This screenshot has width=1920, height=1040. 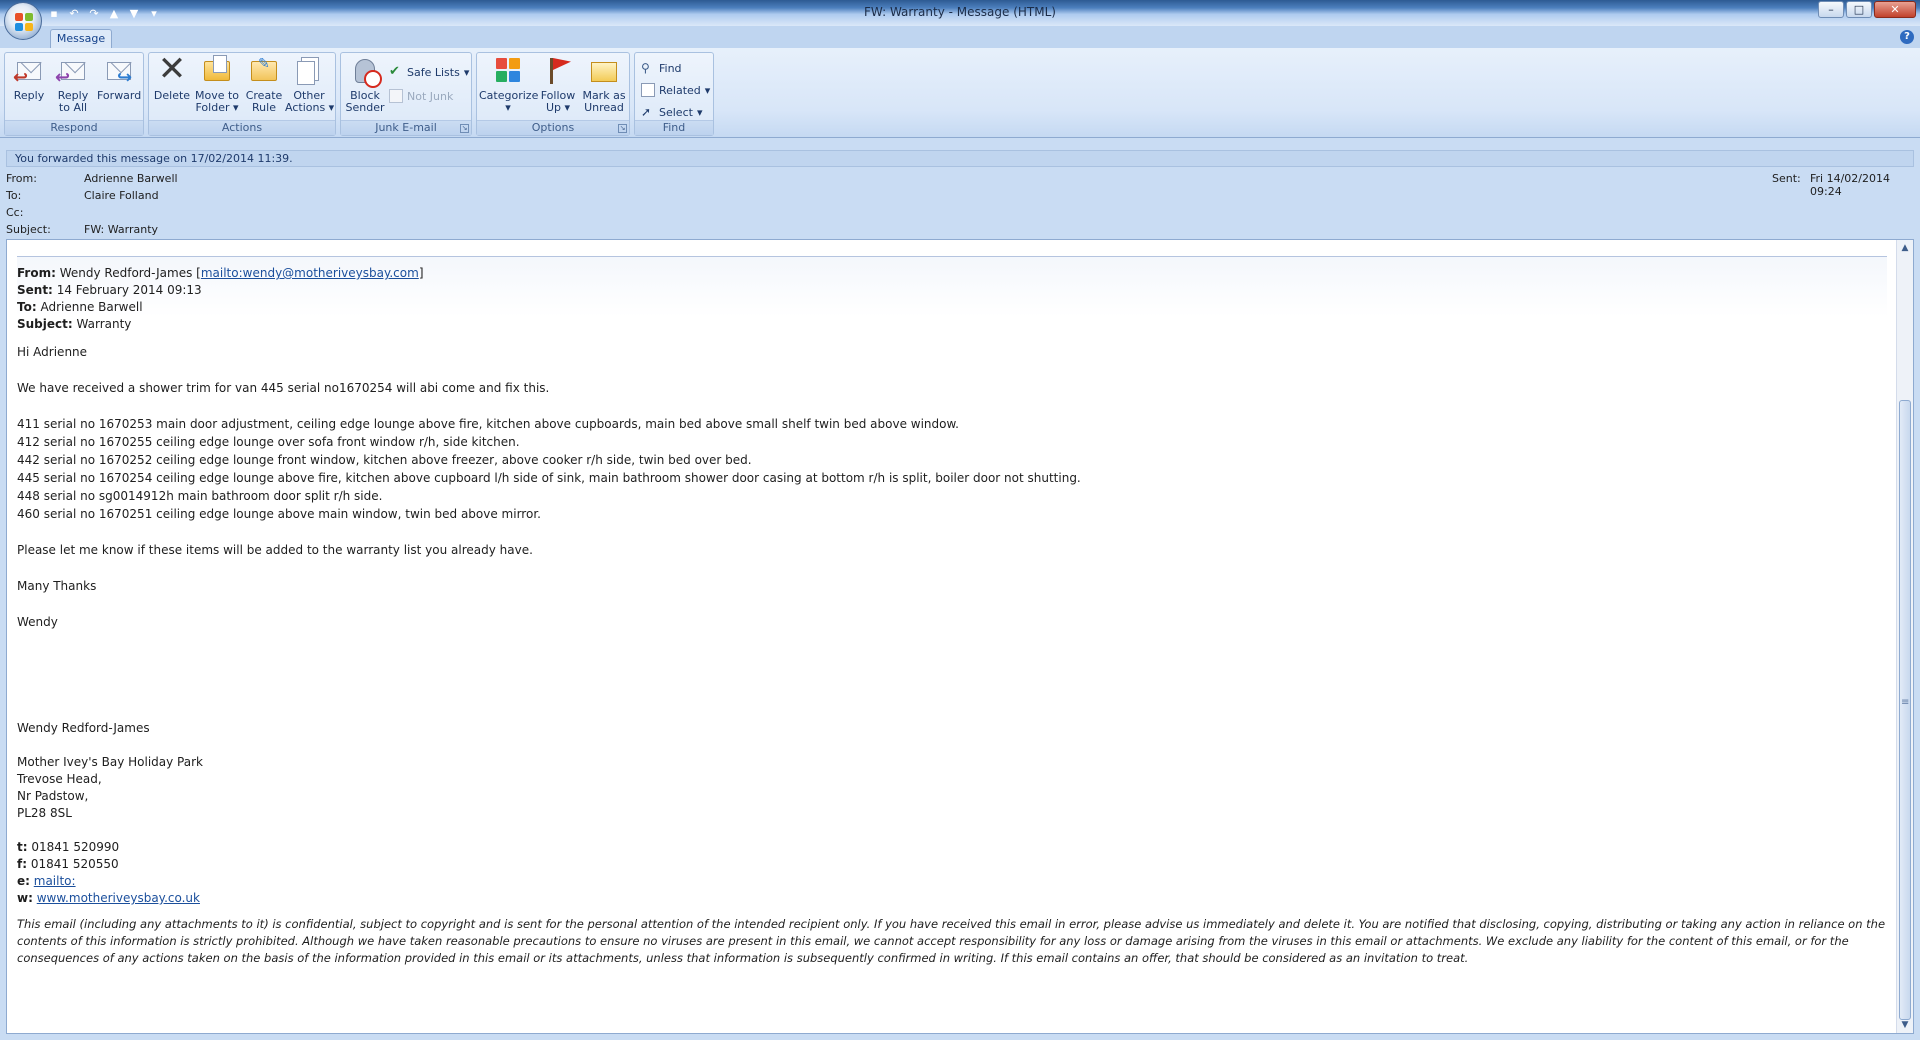 I want to click on related-button: Related ▾, so click(x=675, y=90).